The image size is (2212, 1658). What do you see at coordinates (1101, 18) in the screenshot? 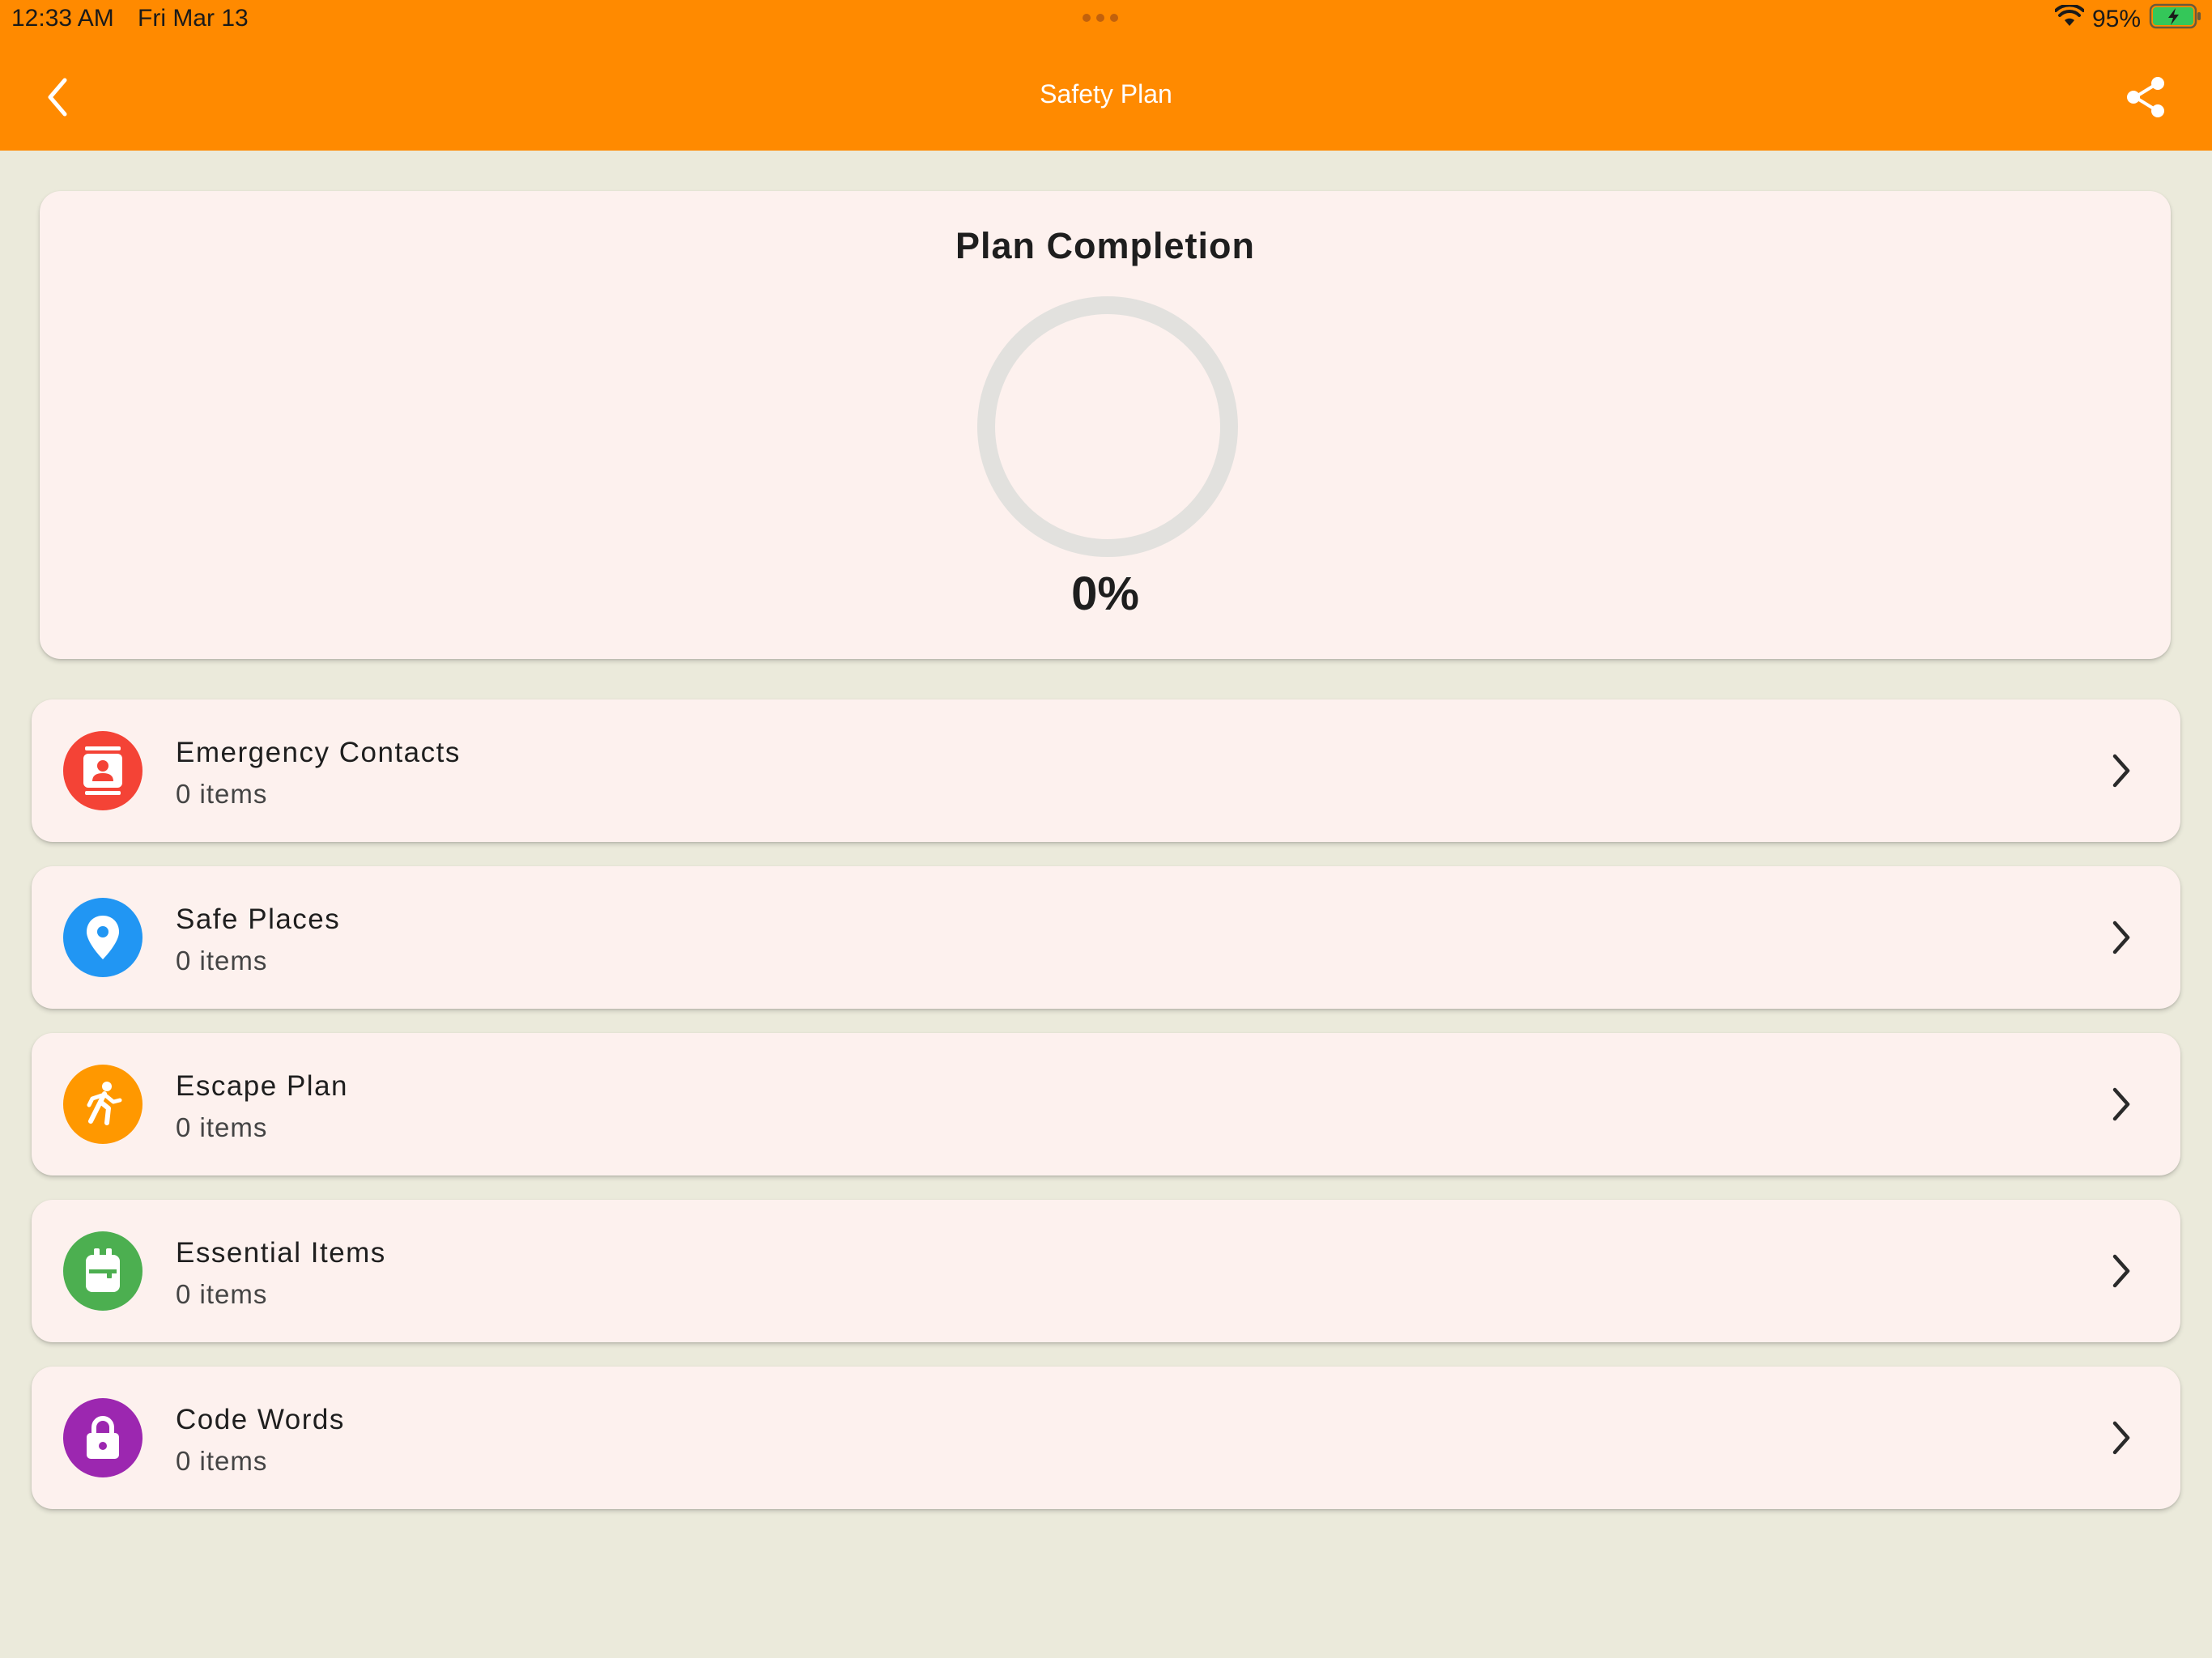
I see `multitasking-dots-icon` at bounding box center [1101, 18].